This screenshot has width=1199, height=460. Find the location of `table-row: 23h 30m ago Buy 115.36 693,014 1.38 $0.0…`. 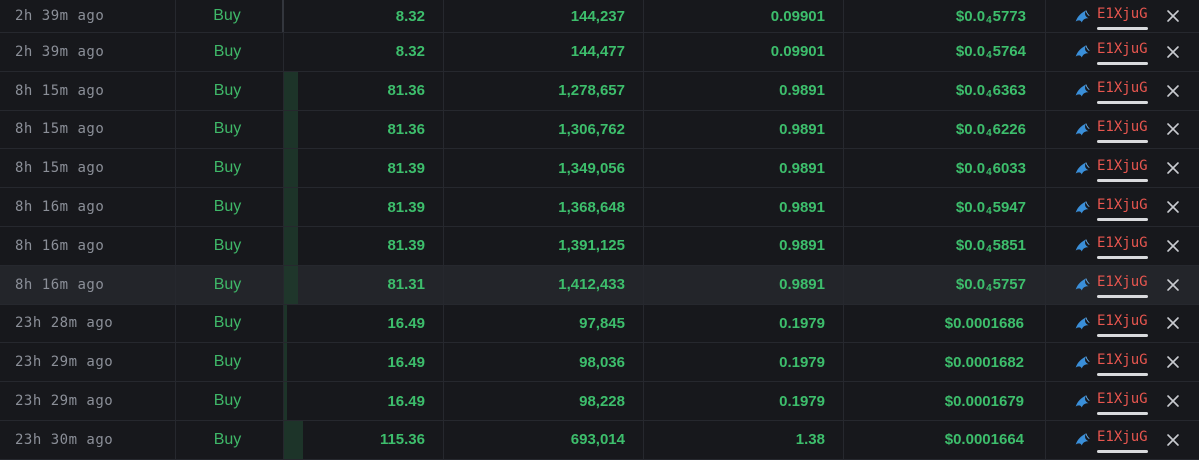

table-row: 23h 30m ago Buy 115.36 693,014 1.38 $0.0… is located at coordinates (599, 440).